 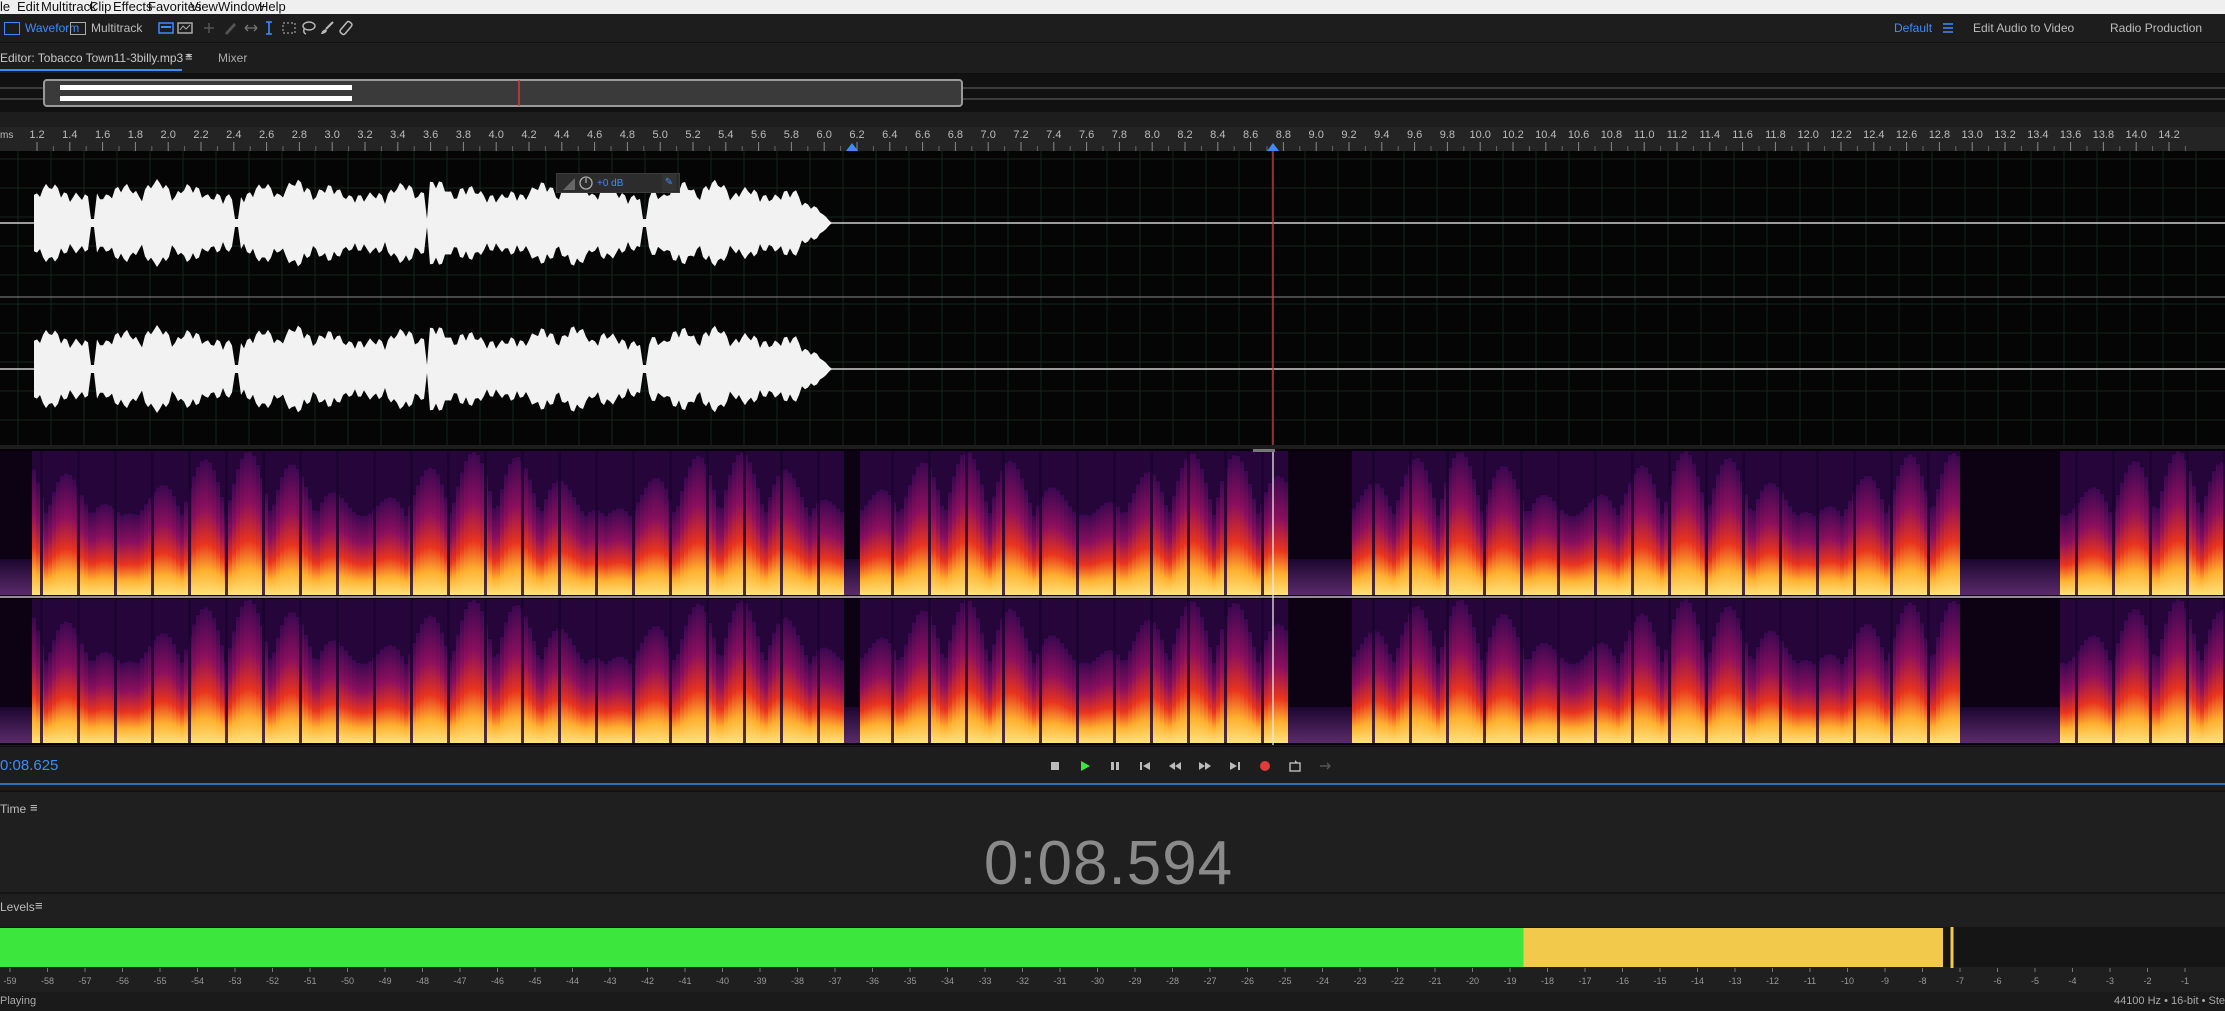 What do you see at coordinates (2035, 981) in the screenshot?
I see `meter-scale-label: -5` at bounding box center [2035, 981].